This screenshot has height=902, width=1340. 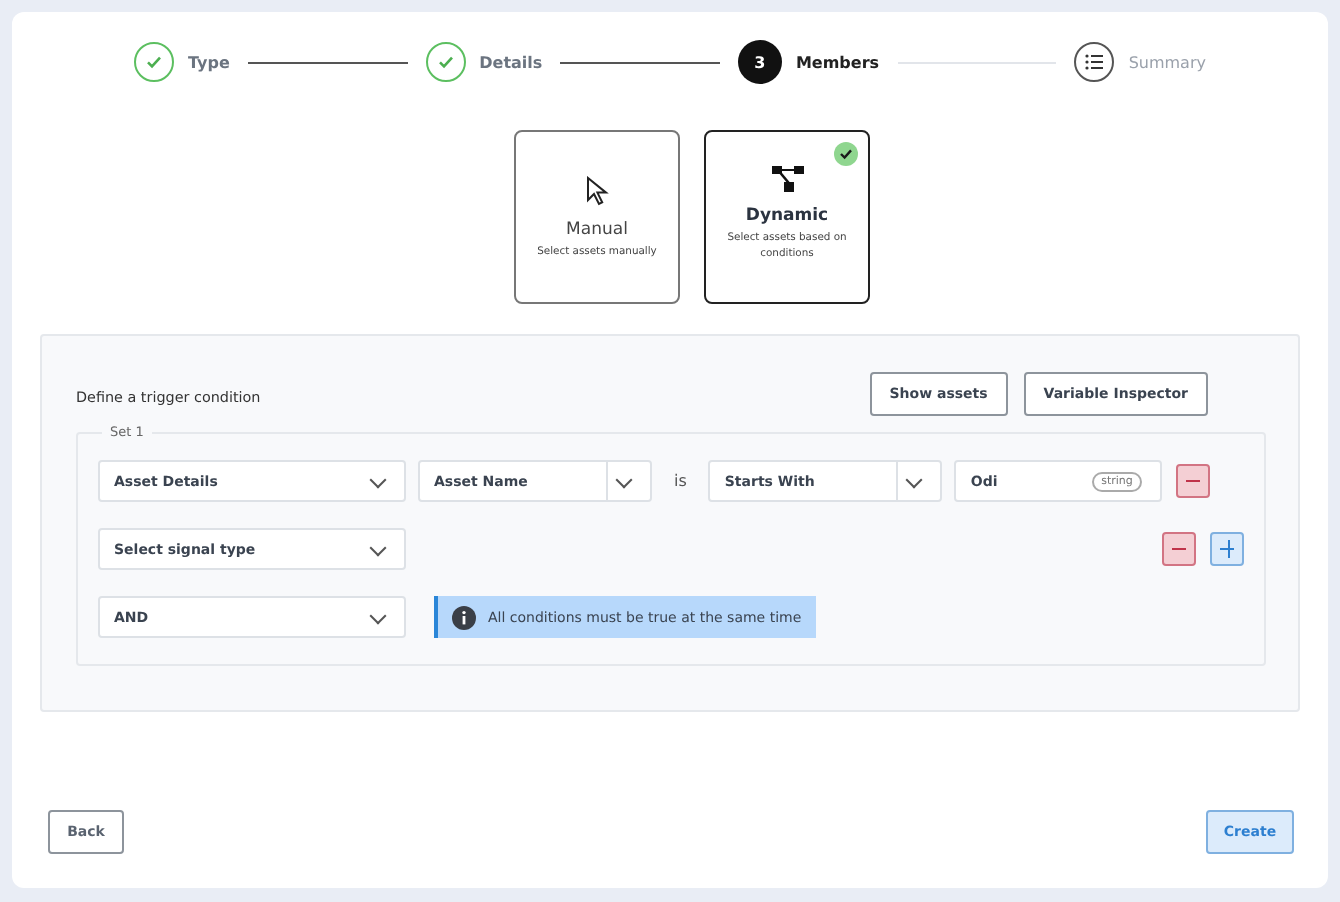 What do you see at coordinates (787, 179) in the screenshot?
I see `flowchart-icon` at bounding box center [787, 179].